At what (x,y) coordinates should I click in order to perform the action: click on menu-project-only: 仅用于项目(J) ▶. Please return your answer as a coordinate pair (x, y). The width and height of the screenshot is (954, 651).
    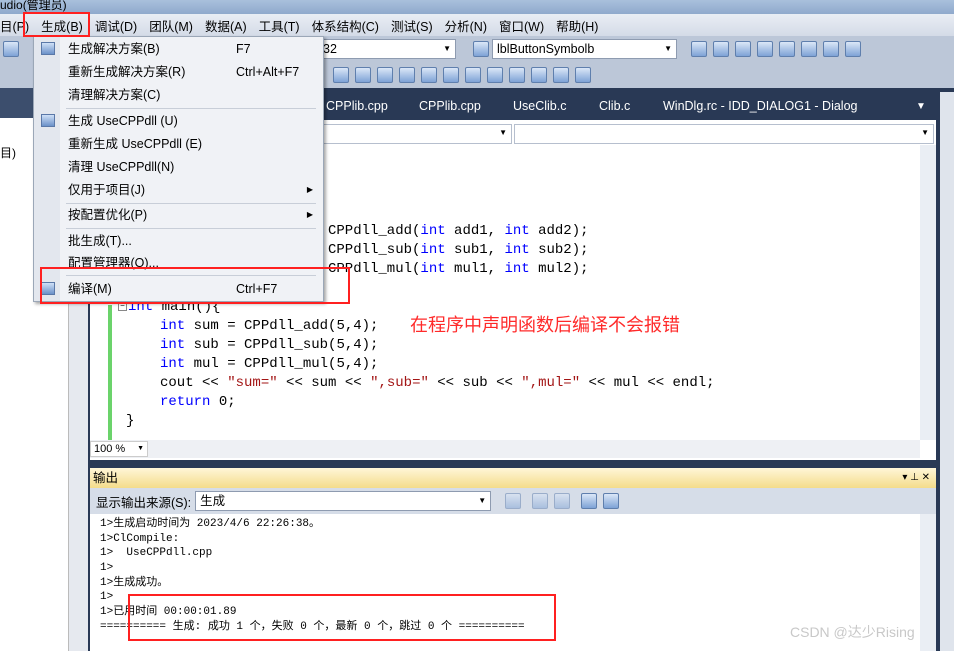
    Looking at the image, I should click on (178, 190).